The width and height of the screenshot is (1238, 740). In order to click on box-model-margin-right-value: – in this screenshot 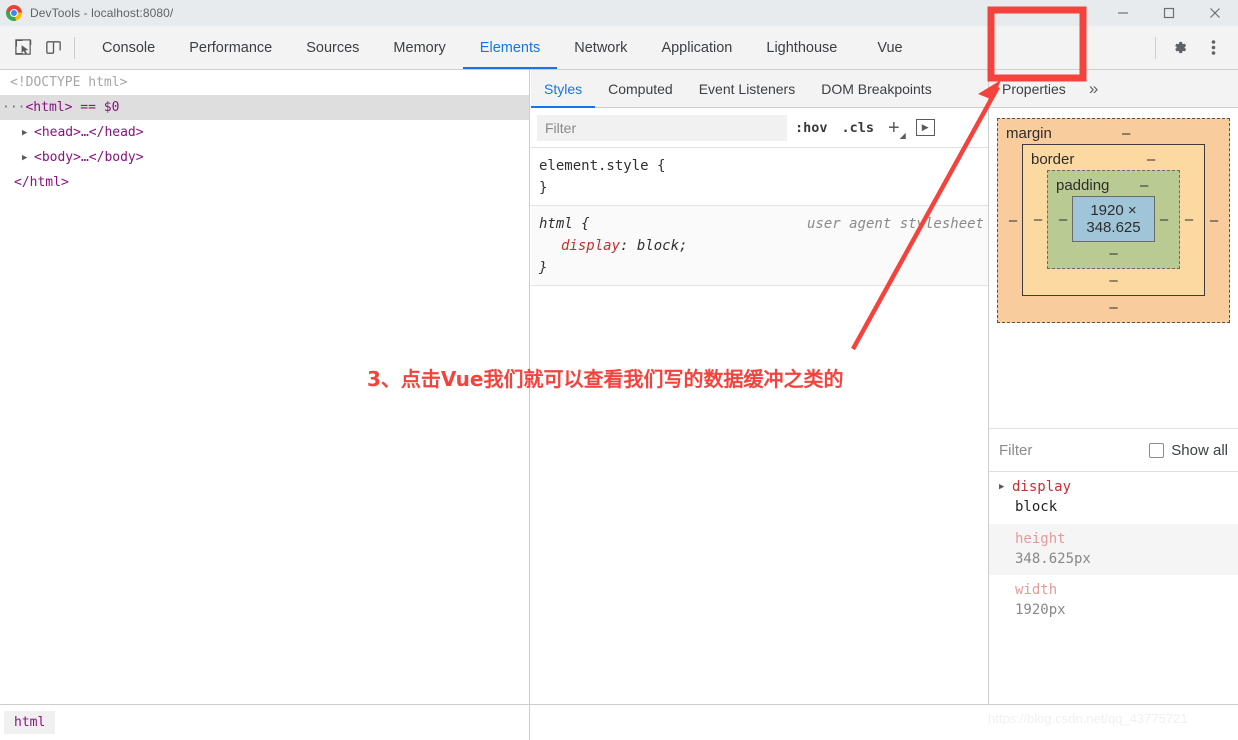, I will do `click(1214, 220)`.